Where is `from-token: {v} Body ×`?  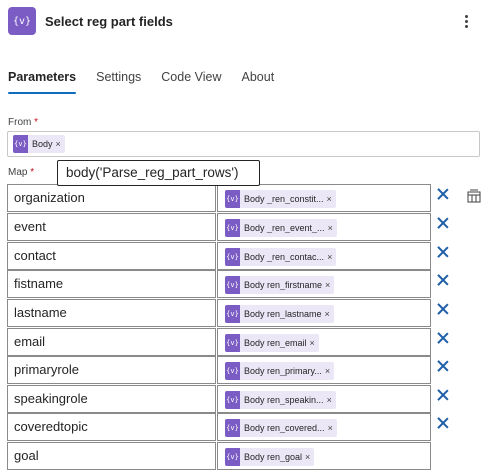
from-token: {v} Body × is located at coordinates (39, 144).